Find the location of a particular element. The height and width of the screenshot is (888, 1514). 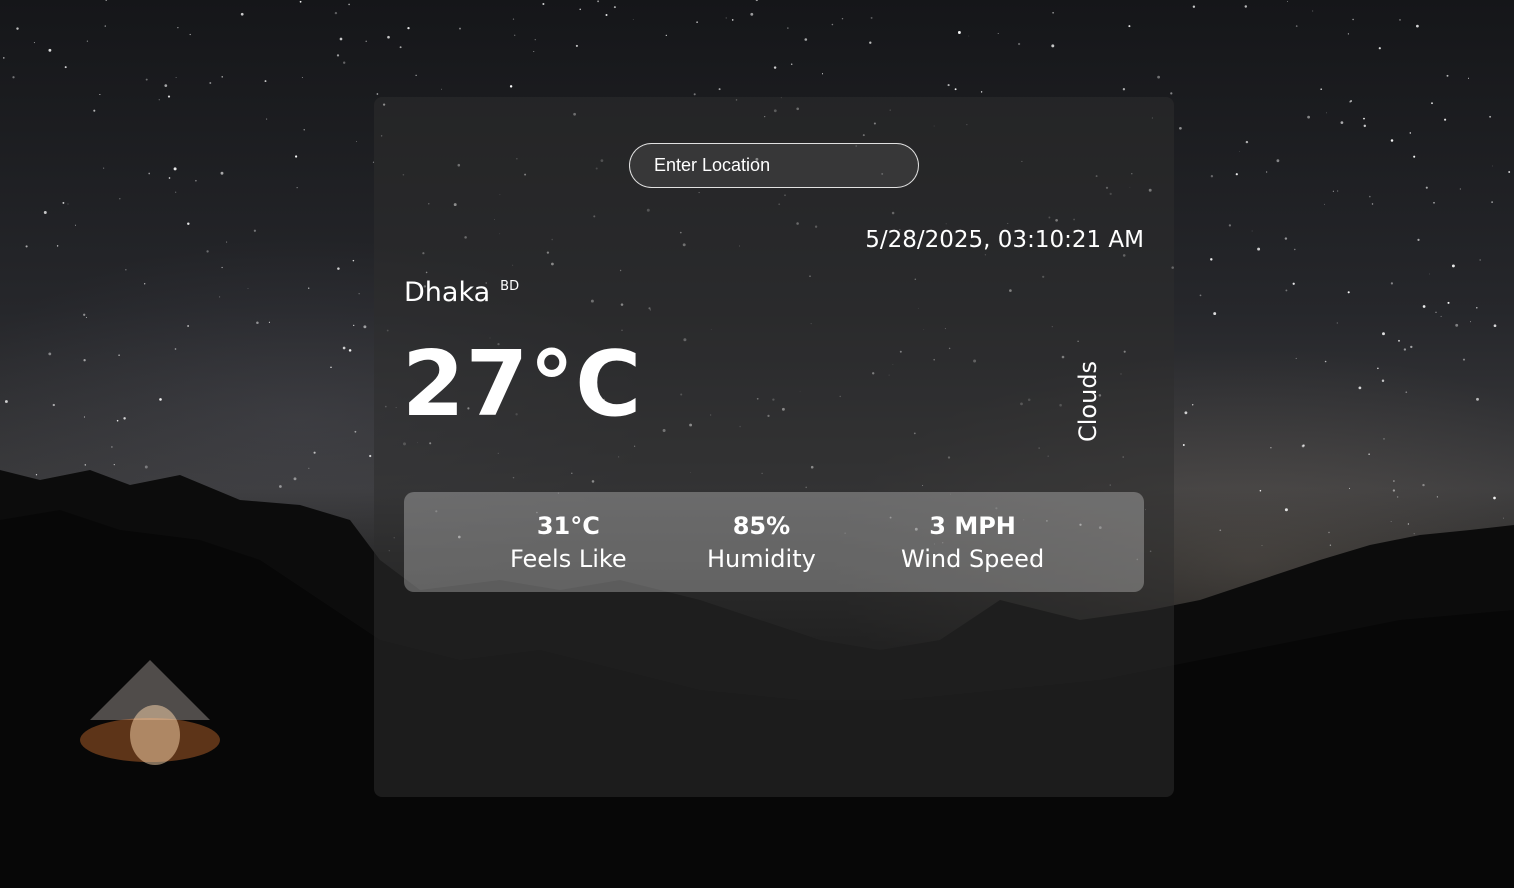

location-name: Dhaka BD is located at coordinates (461, 292).